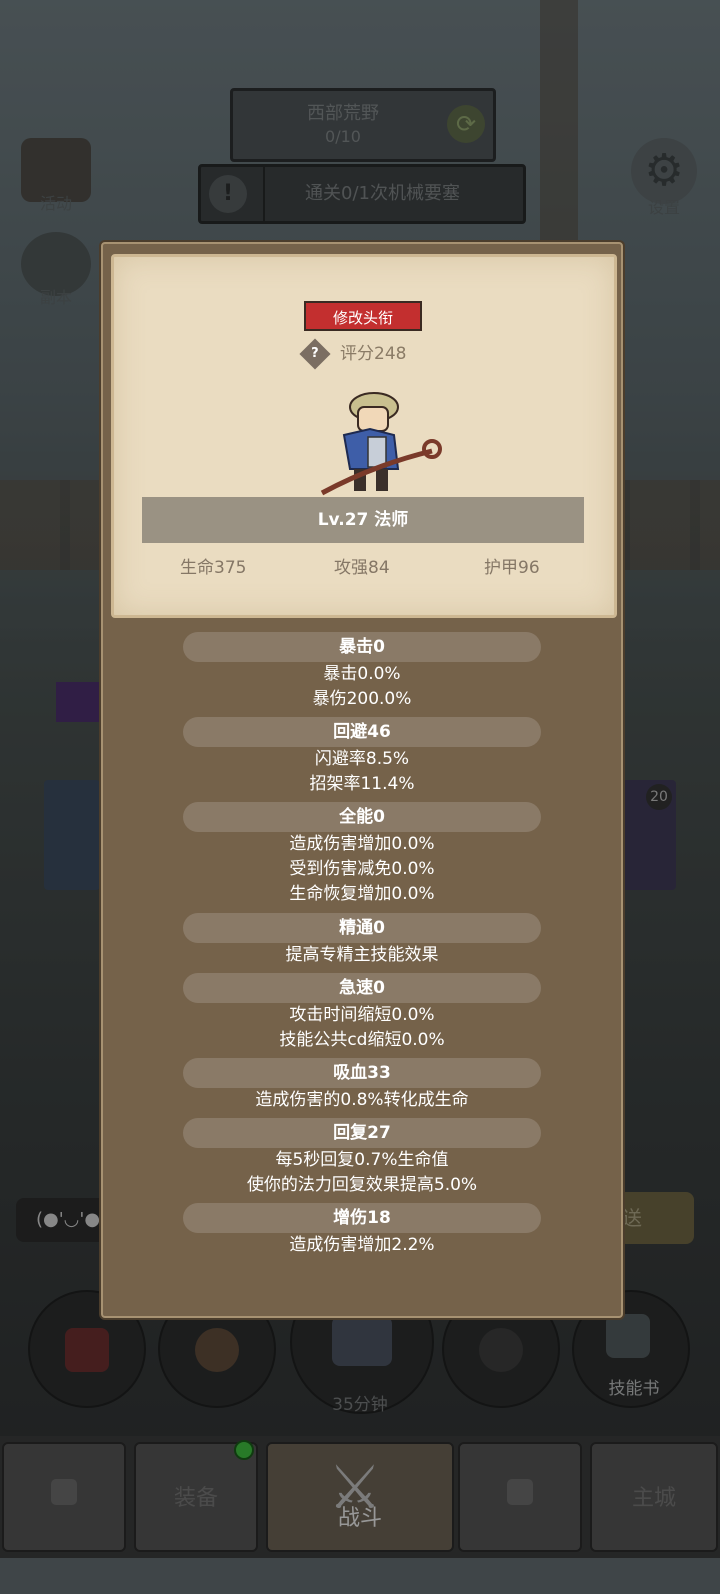  What do you see at coordinates (381, 444) in the screenshot?
I see `mage-avatar` at bounding box center [381, 444].